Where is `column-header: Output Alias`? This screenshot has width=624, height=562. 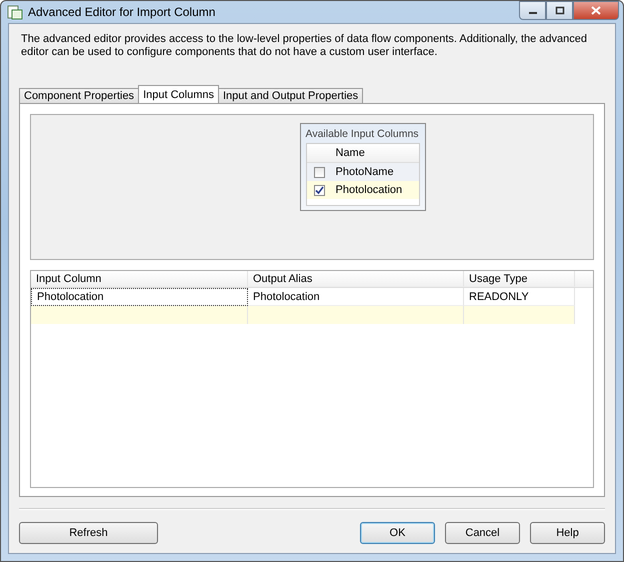
column-header: Output Alias is located at coordinates (356, 279).